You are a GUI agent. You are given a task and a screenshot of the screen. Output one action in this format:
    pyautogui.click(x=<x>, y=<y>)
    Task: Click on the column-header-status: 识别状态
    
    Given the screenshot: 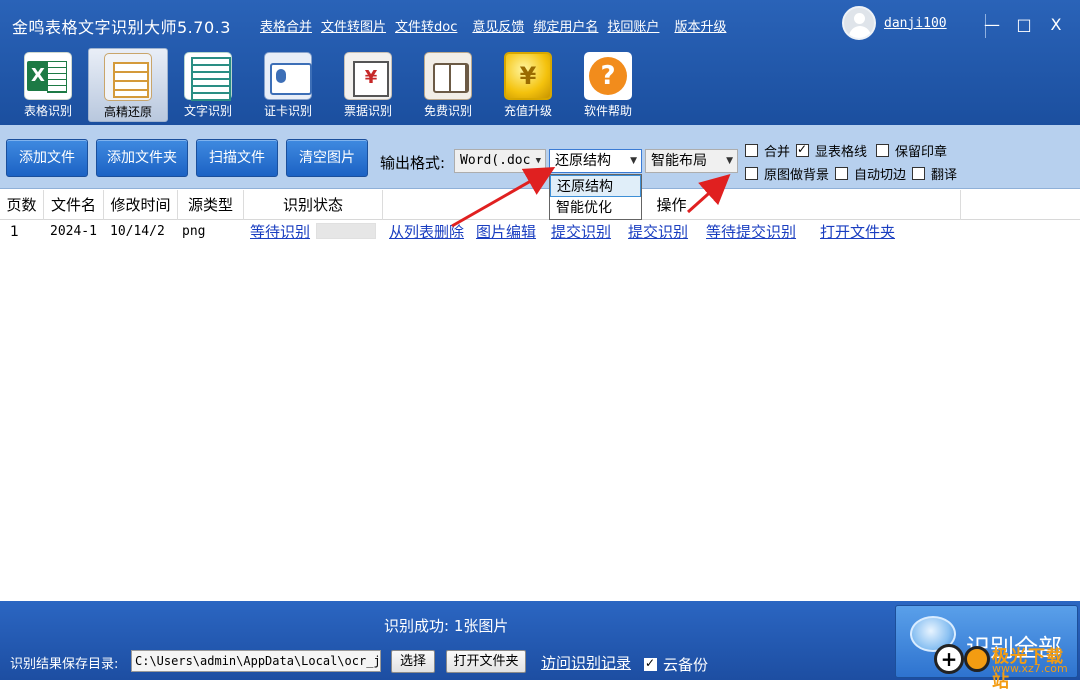 What is the action you would take?
    pyautogui.click(x=313, y=205)
    